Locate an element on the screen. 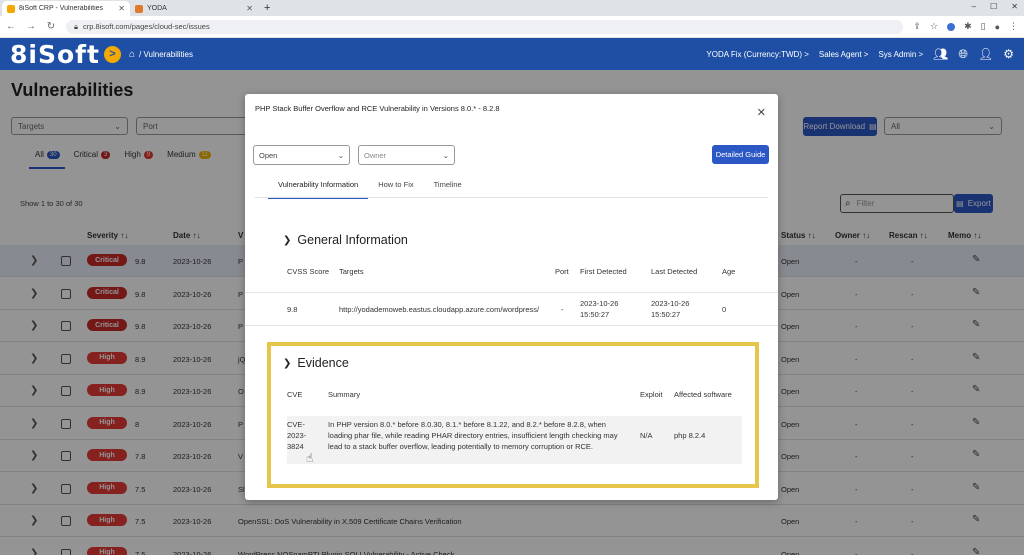 The width and height of the screenshot is (1024, 555). tabs-divider is located at coordinates (511, 197).